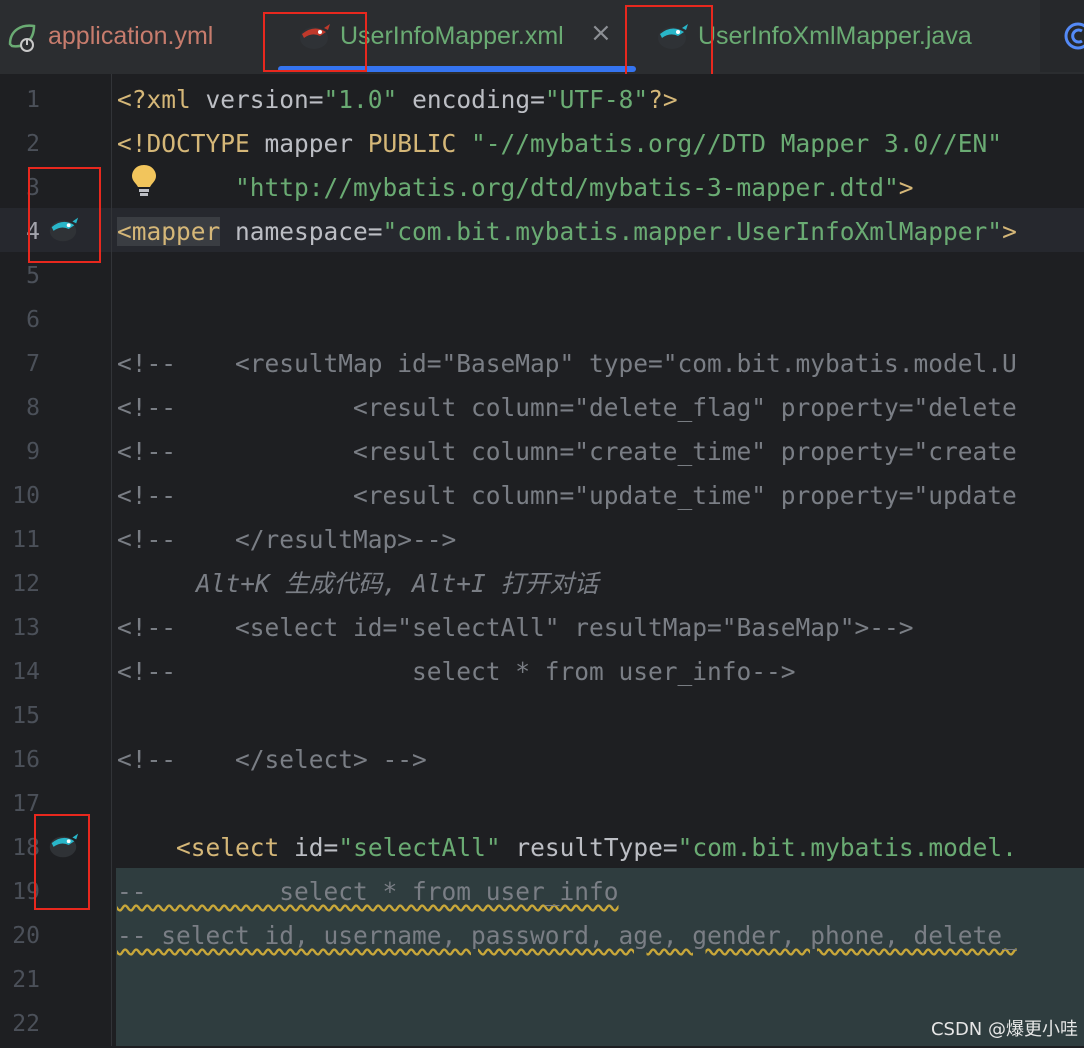  I want to click on tab-label: UserInfoMapper.xml, so click(452, 35).